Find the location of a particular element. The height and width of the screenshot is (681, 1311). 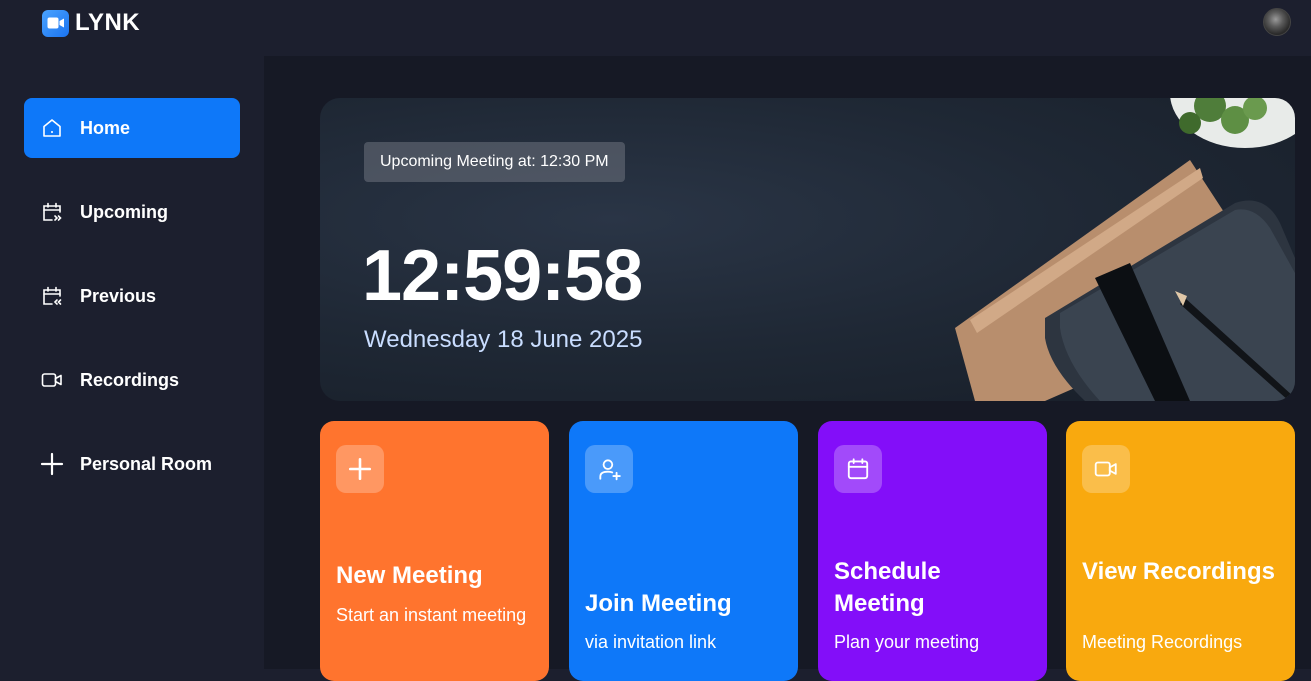

video-camera-logo-icon is located at coordinates (55, 23).